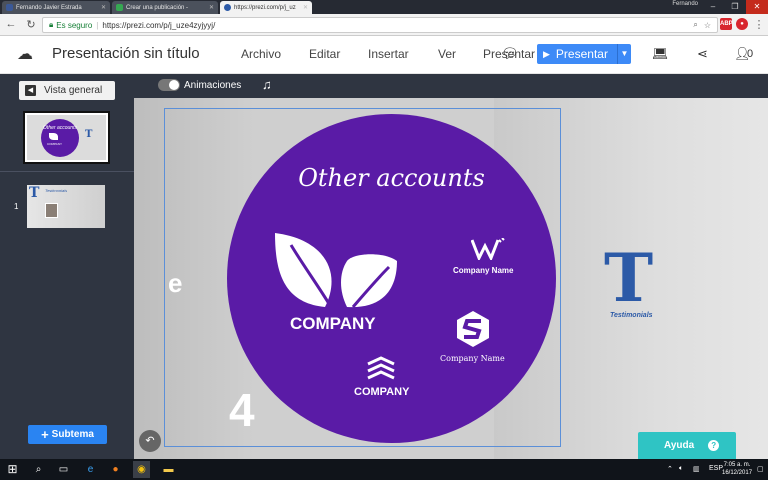 This screenshot has width=768, height=480. What do you see at coordinates (702, 54) in the screenshot?
I see `share-icon: ⋖` at bounding box center [702, 54].